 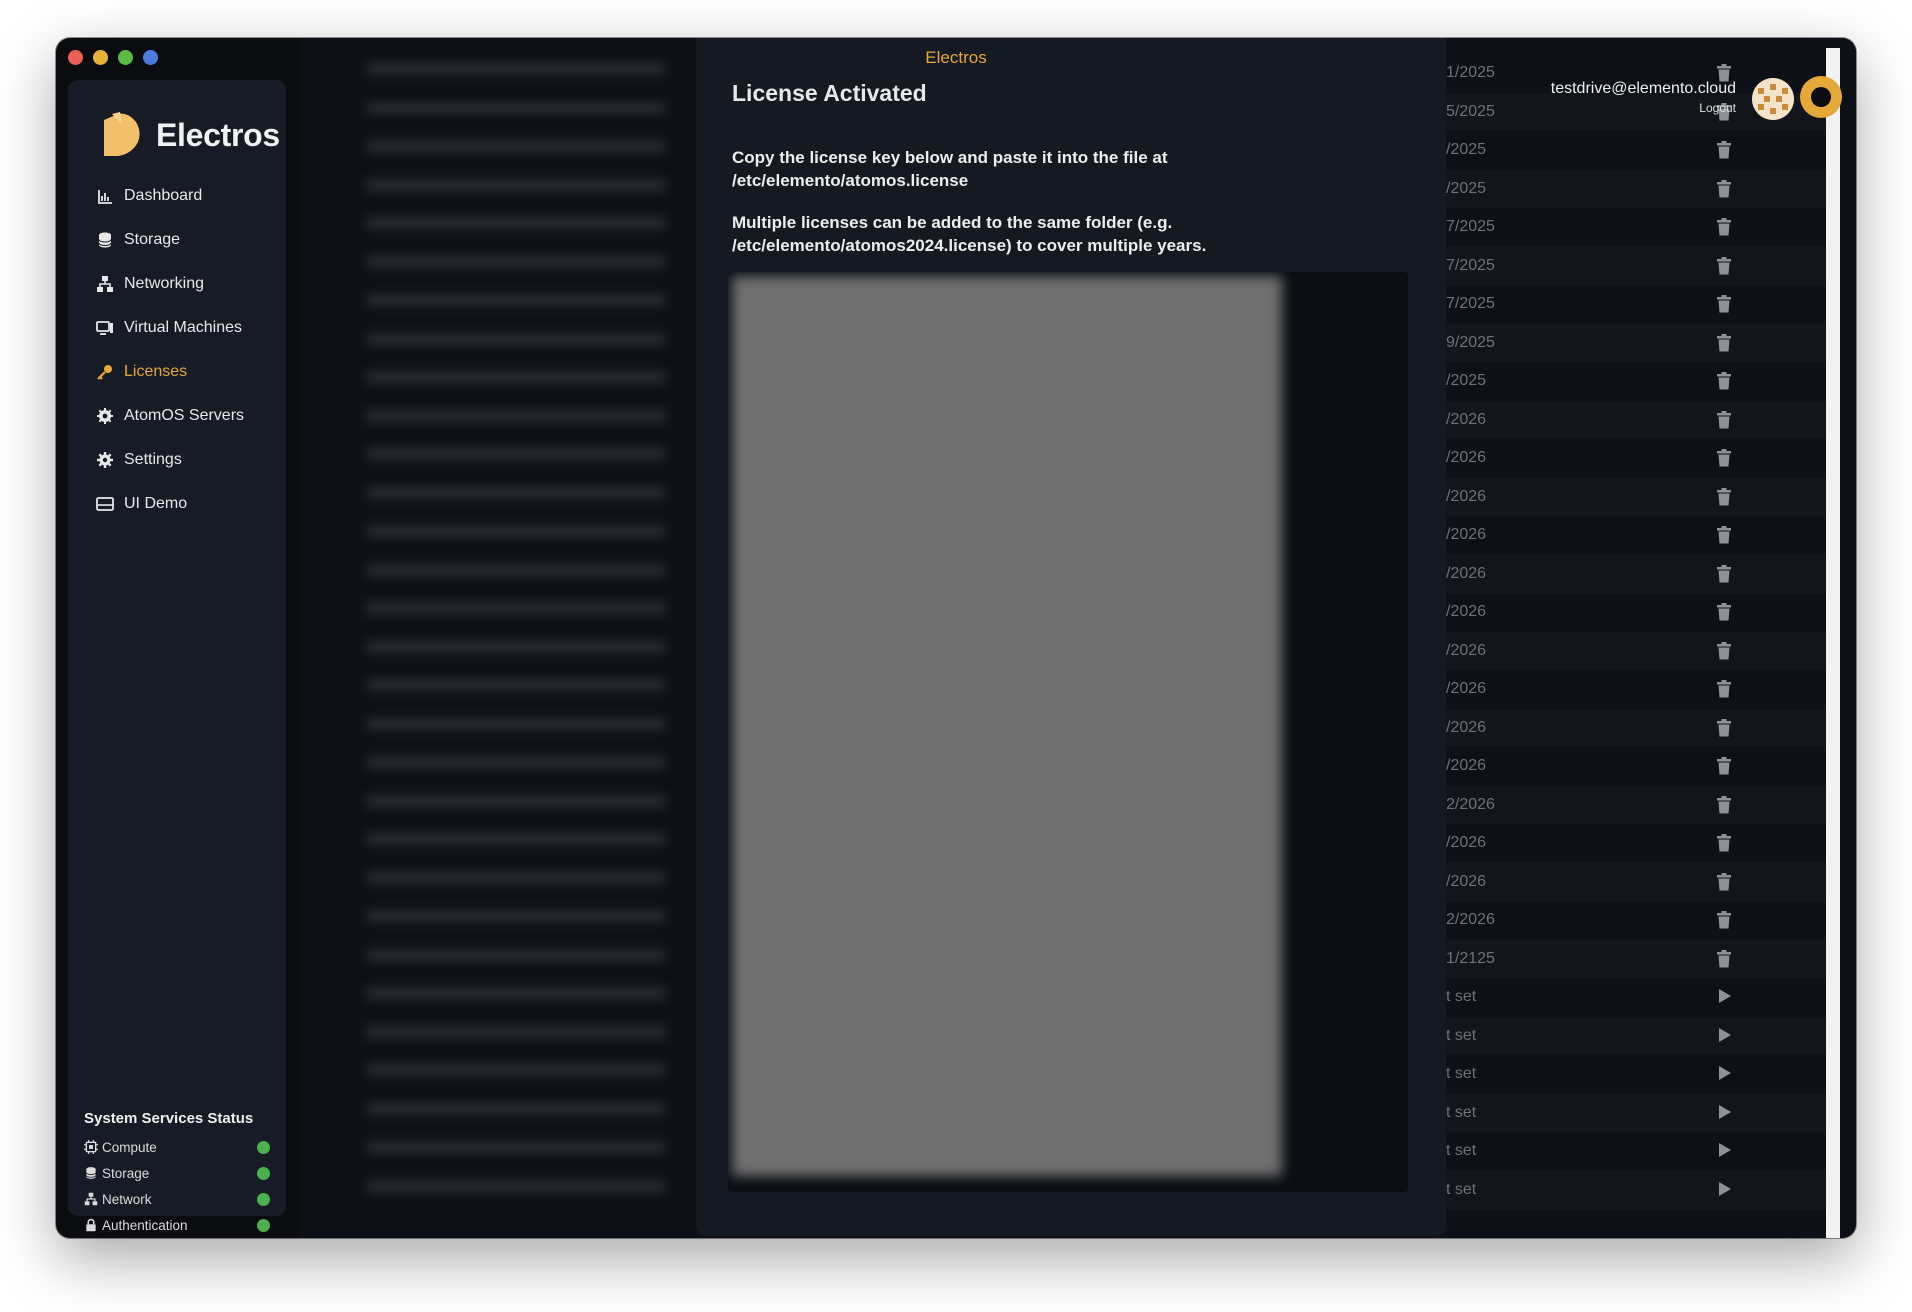 What do you see at coordinates (156, 371) in the screenshot?
I see `sidebar-item-label: Licenses` at bounding box center [156, 371].